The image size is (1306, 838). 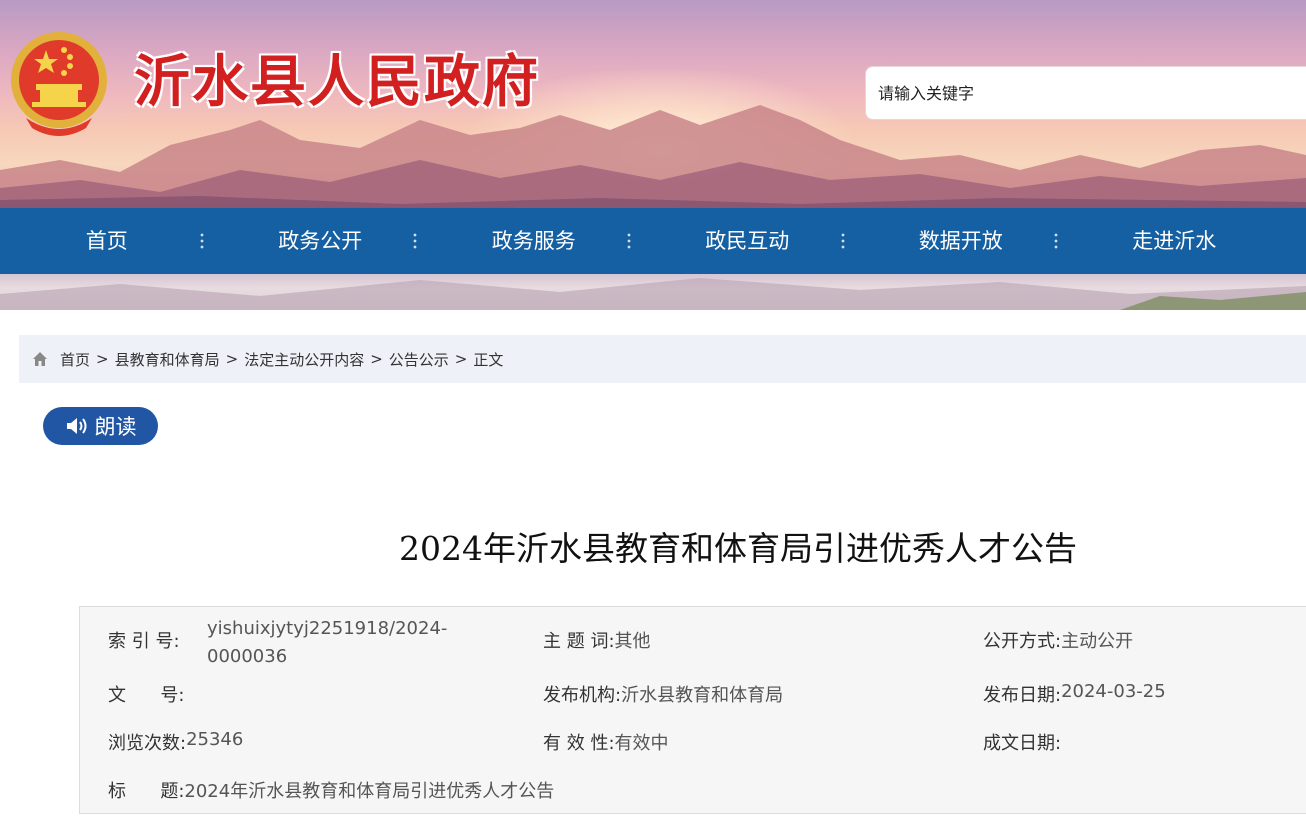 I want to click on search-input, so click(x=1078, y=93).